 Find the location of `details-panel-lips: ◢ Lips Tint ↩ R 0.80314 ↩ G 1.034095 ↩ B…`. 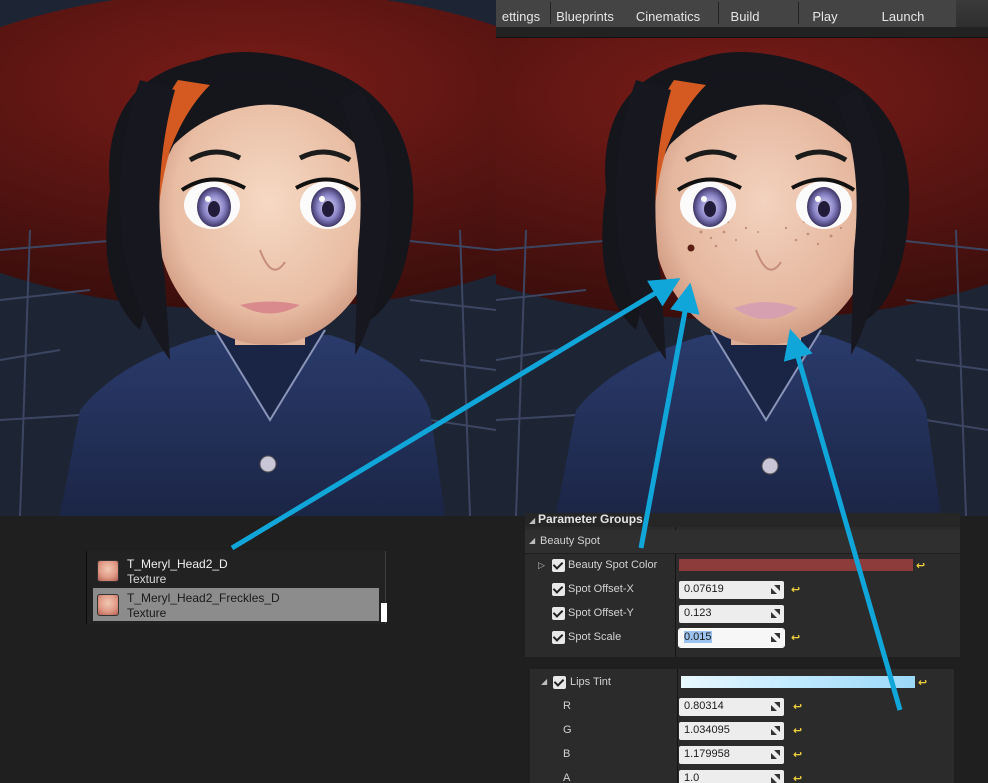

details-panel-lips: ◢ Lips Tint ↩ R 0.80314 ↩ G 1.034095 ↩ B… is located at coordinates (742, 726).